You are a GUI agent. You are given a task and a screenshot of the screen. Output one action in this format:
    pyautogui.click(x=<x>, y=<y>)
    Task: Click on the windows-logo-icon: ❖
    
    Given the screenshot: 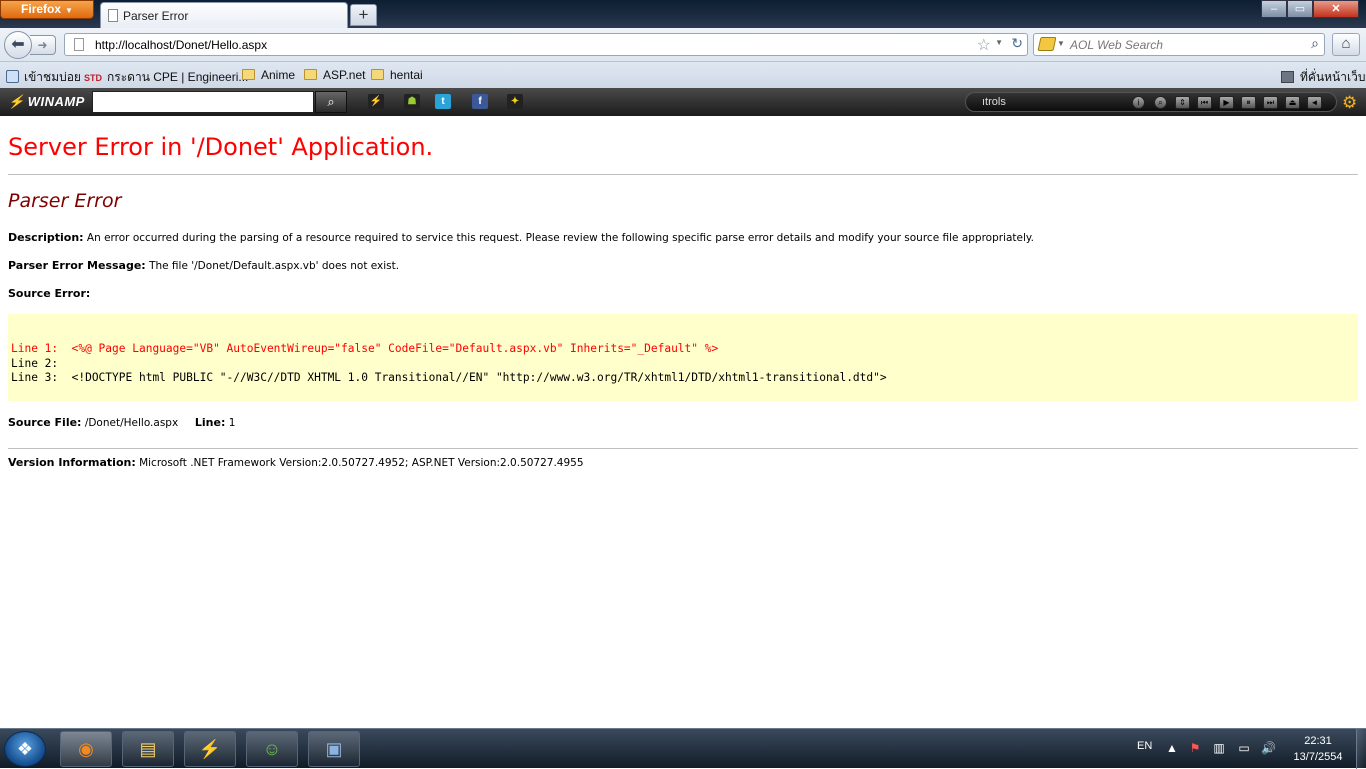 What is the action you would take?
    pyautogui.click(x=25, y=749)
    